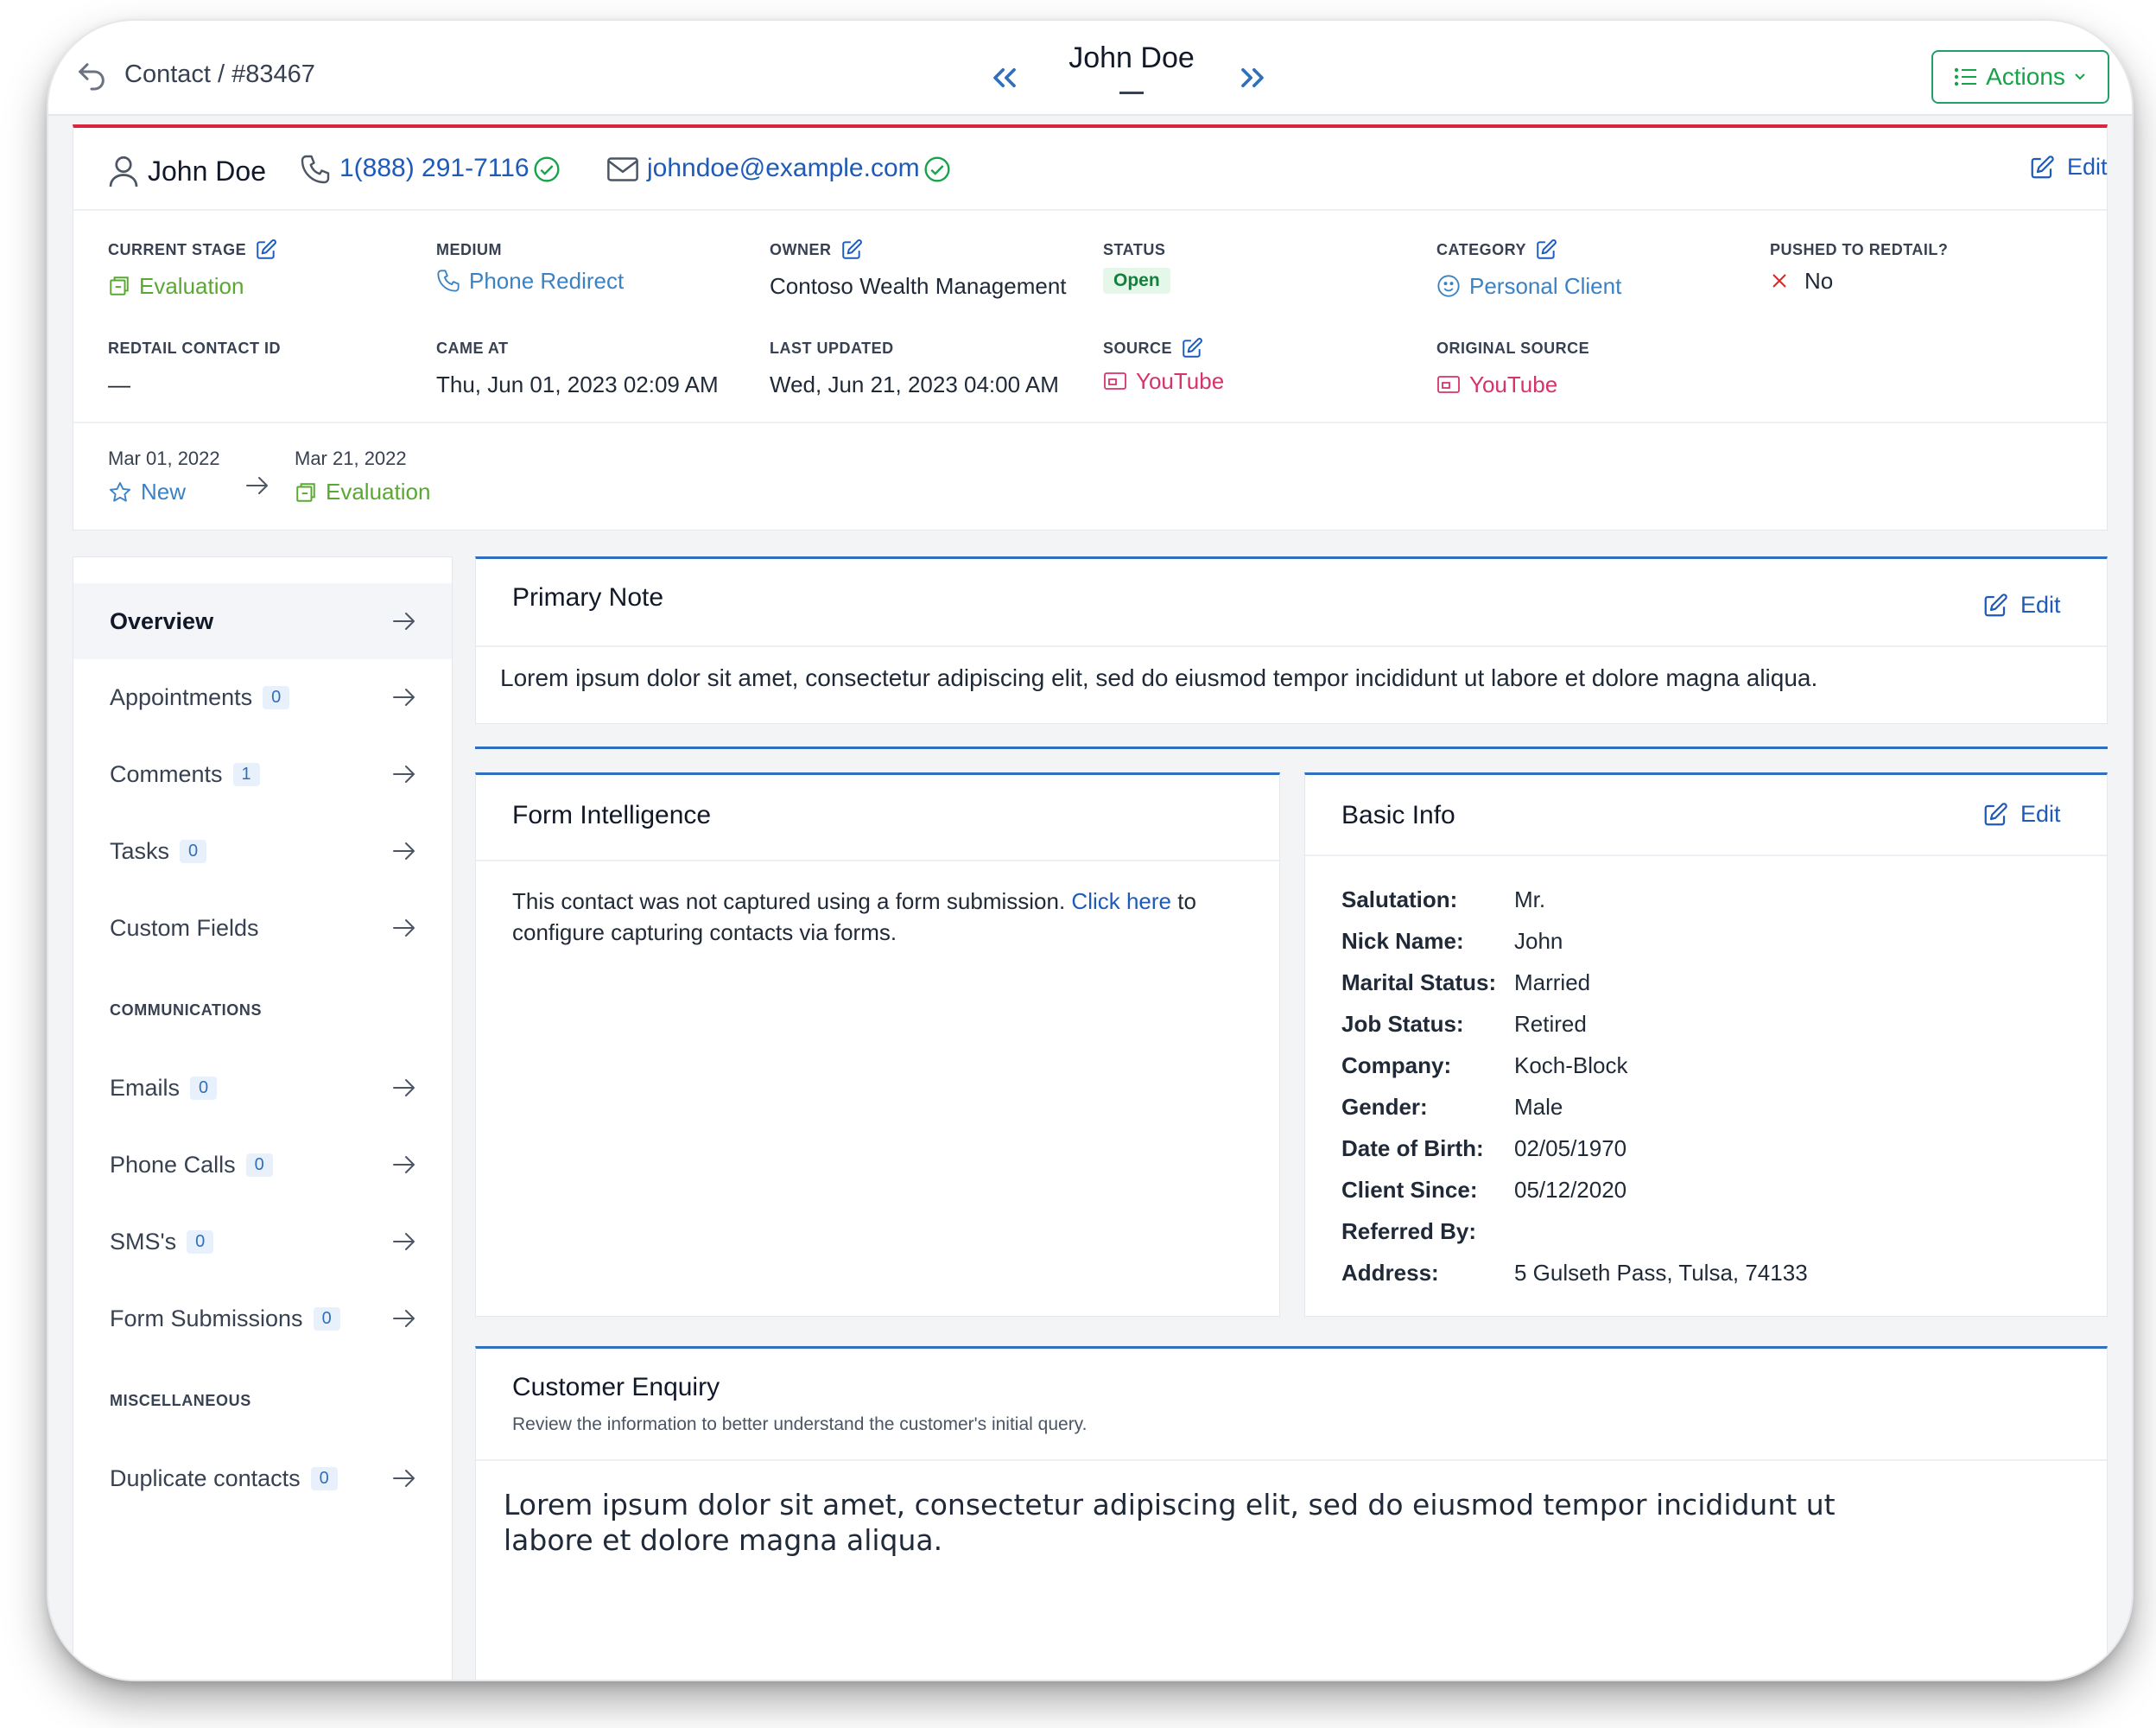 This screenshot has height=1728, width=2156. Describe the element at coordinates (164, 477) in the screenshot. I see `stage-history-item: Mar 01, 2022 New` at that location.